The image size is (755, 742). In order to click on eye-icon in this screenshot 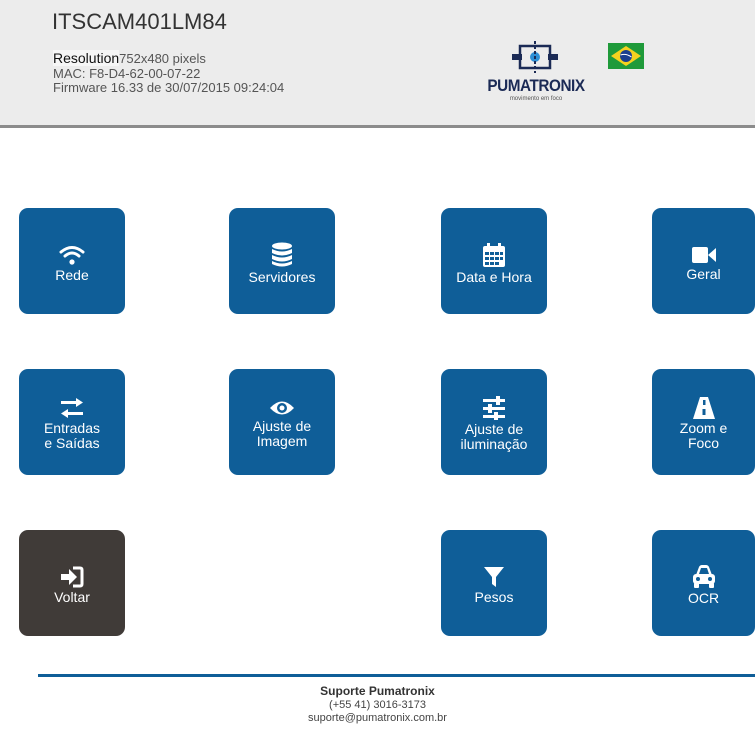, I will do `click(282, 408)`.